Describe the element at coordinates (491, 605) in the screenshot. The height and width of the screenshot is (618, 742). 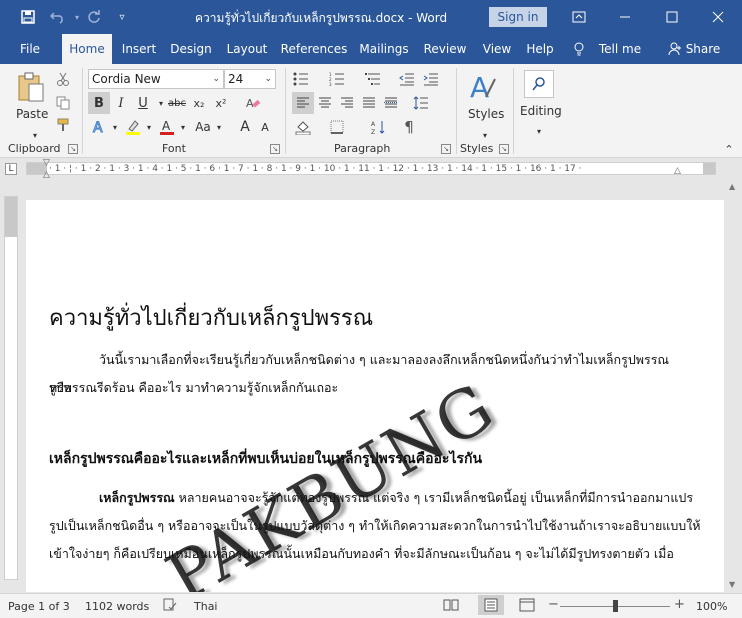
I see `print-layout-icon` at that location.